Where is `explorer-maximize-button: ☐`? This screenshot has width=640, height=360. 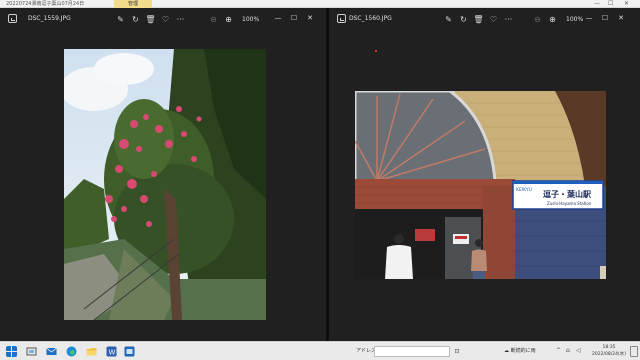
explorer-maximize-button: ☐ is located at coordinates (610, 4).